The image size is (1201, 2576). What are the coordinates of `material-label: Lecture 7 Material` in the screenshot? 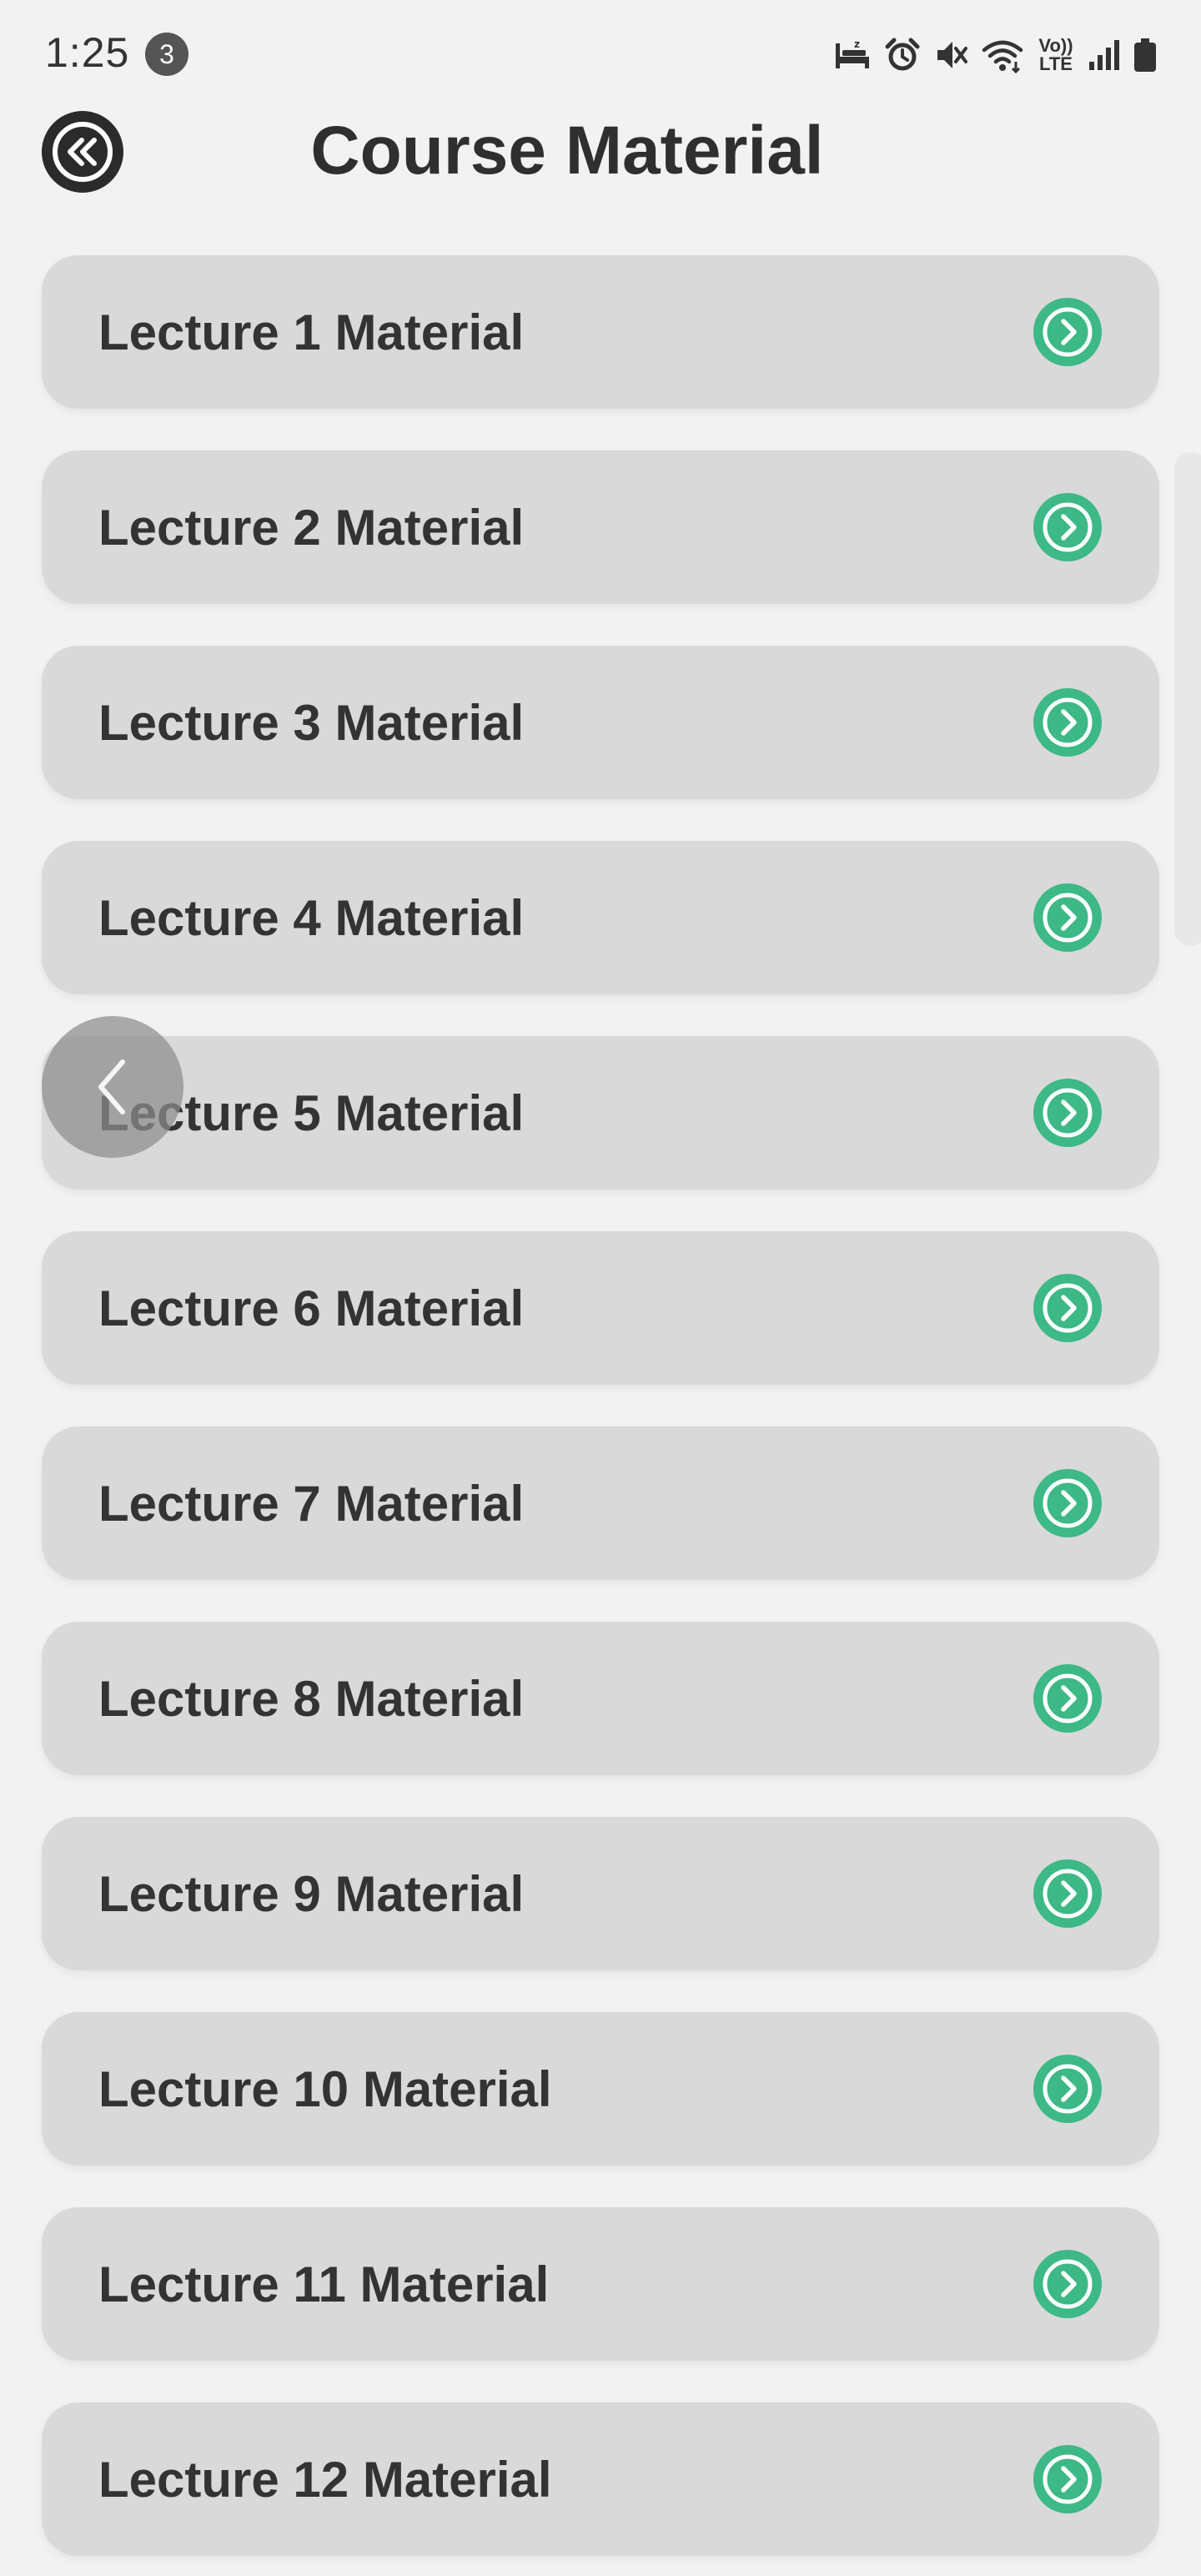 It's located at (312, 1503).